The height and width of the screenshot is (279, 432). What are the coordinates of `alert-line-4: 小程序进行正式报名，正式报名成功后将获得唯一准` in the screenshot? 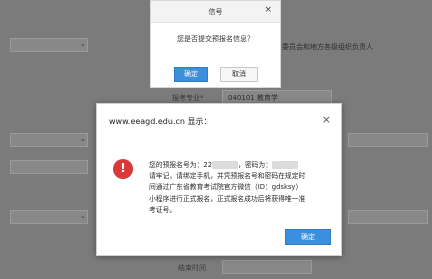 It's located at (227, 198).